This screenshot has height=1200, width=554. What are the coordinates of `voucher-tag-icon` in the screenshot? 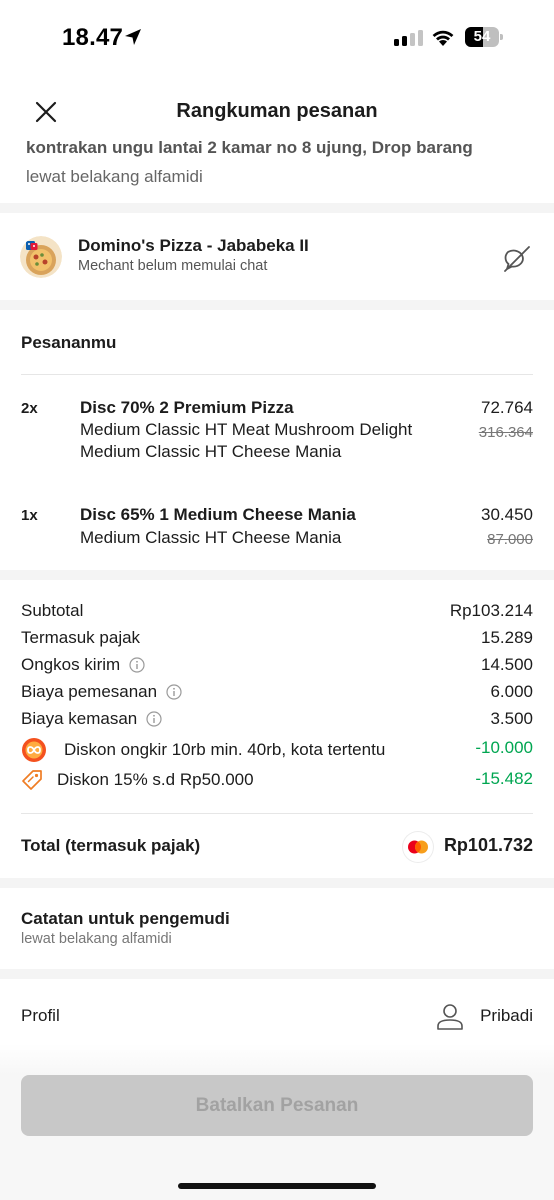 It's located at (32, 780).